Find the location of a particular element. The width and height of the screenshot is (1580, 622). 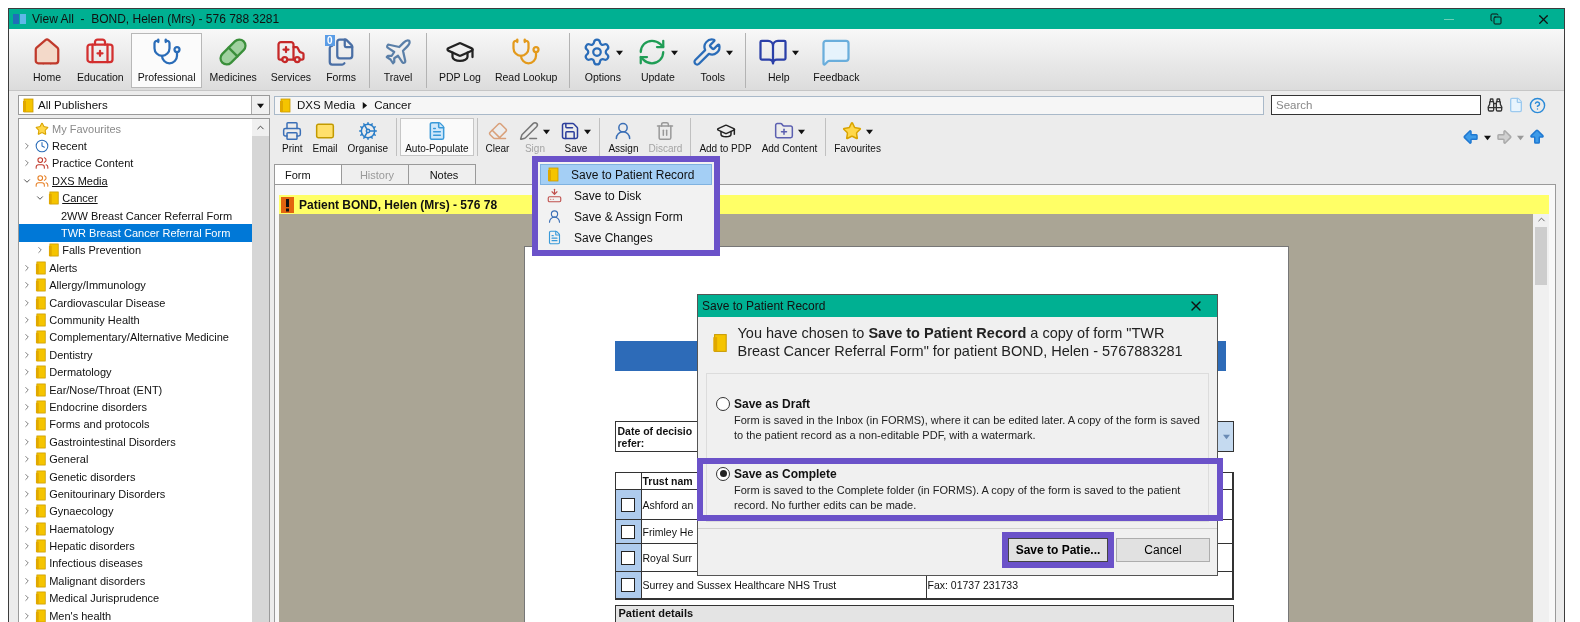

tree-item: 2WW Breast Cancer Referral Form is located at coordinates (135, 215).